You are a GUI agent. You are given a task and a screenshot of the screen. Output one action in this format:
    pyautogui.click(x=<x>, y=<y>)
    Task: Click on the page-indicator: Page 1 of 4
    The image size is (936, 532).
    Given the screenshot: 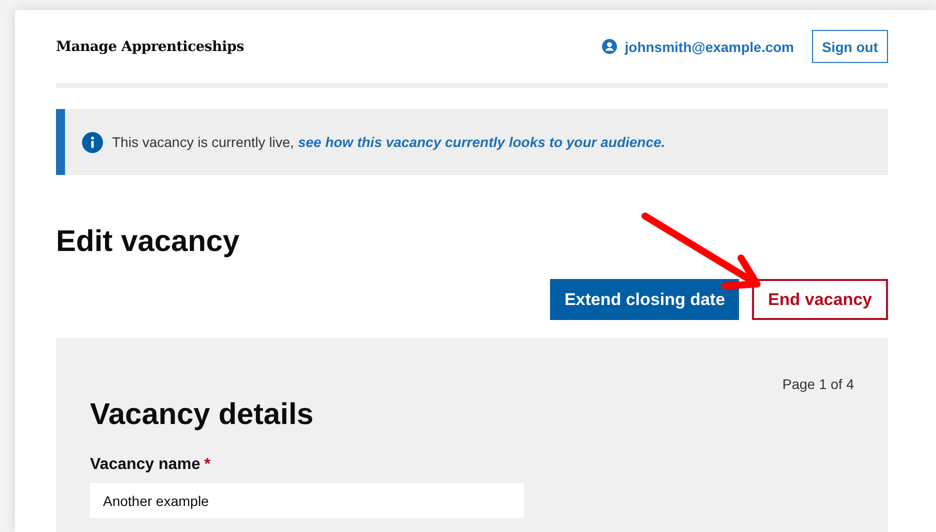 What is the action you would take?
    pyautogui.click(x=817, y=383)
    